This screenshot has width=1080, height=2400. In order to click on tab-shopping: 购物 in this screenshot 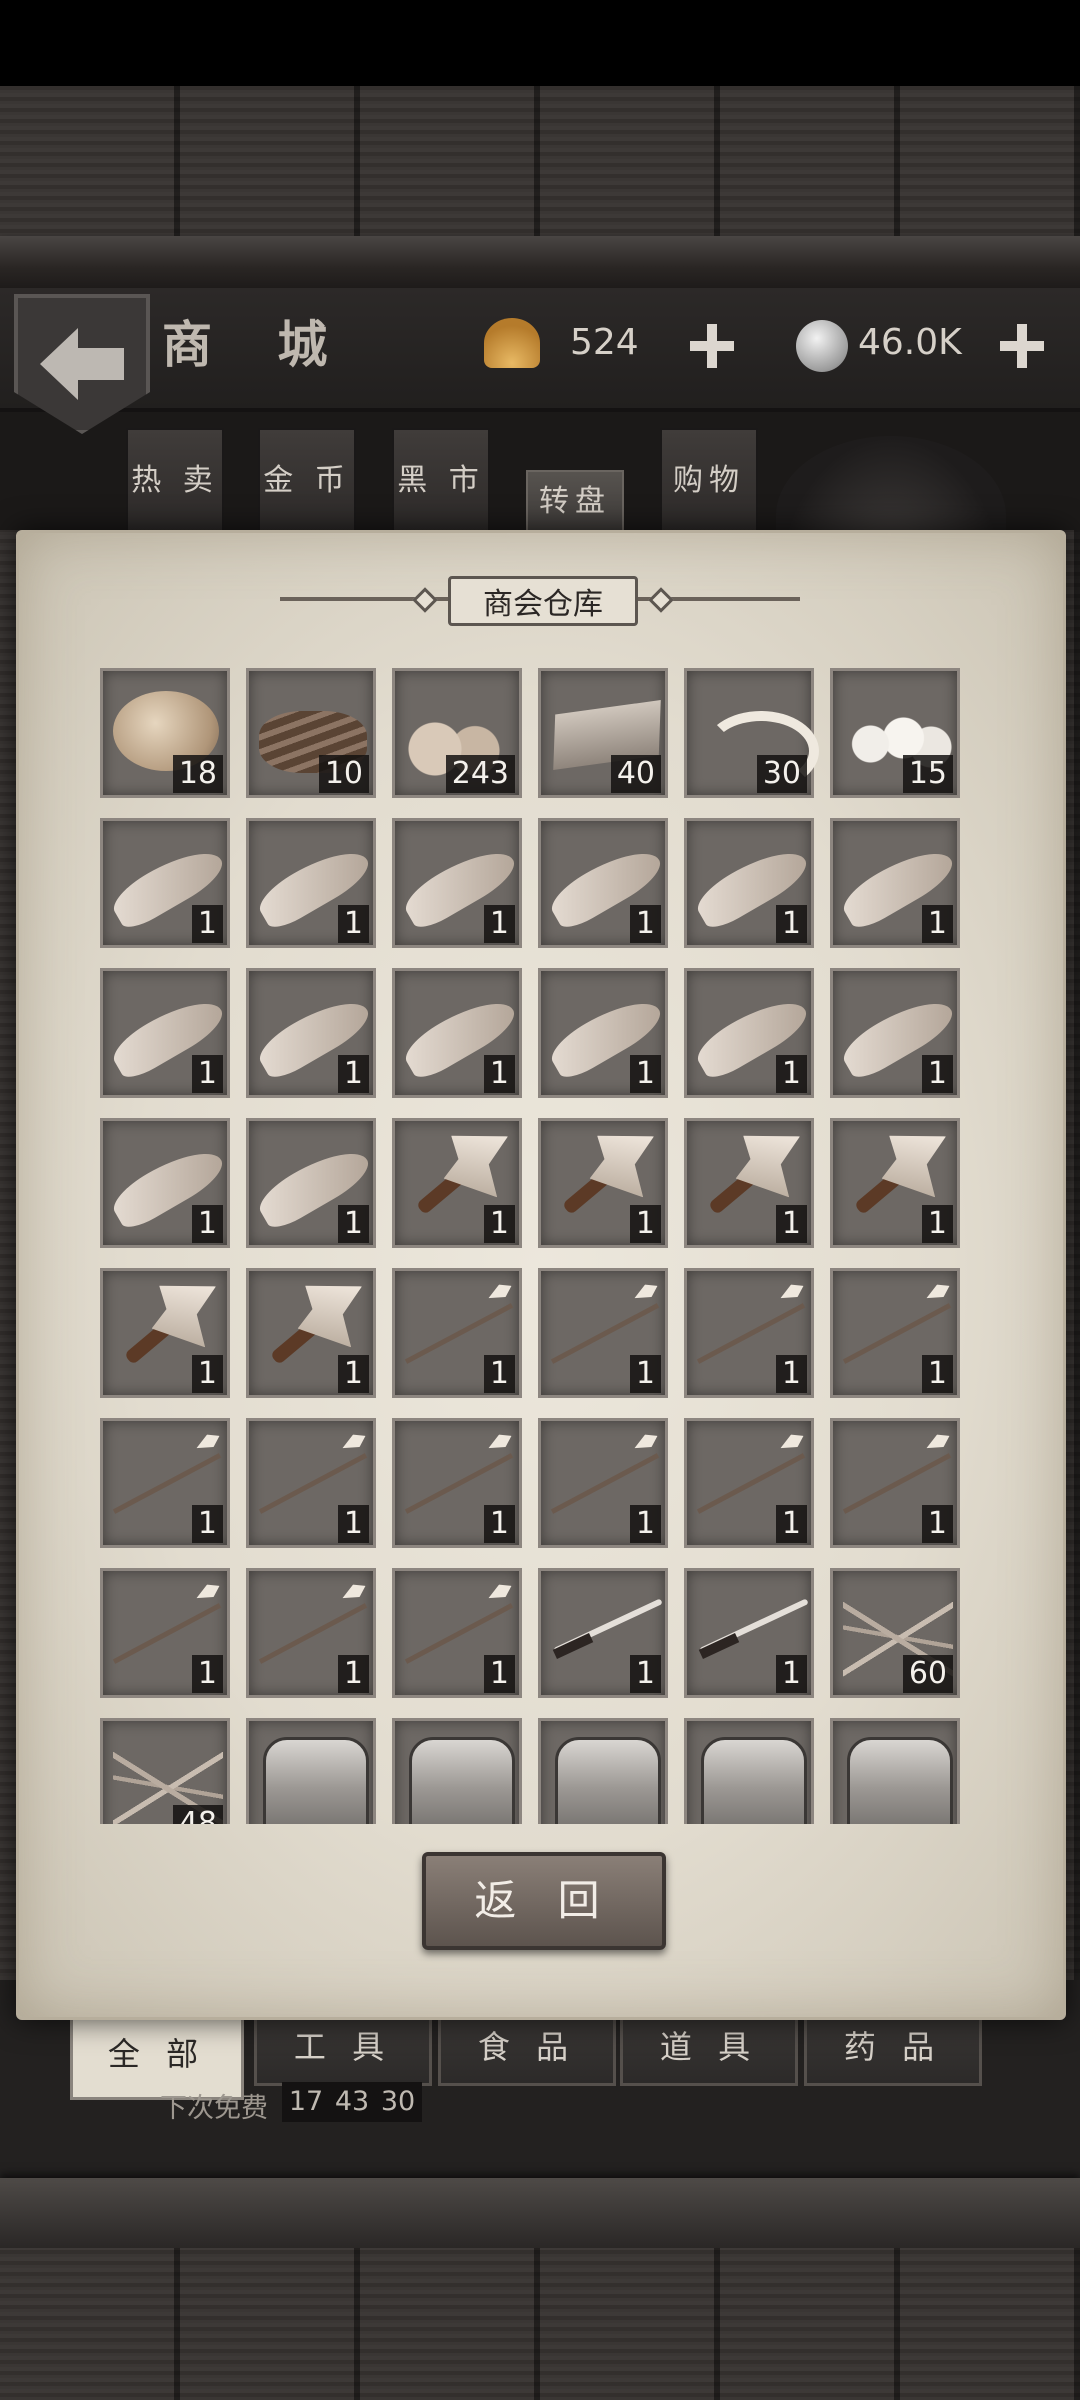, I will do `click(709, 481)`.